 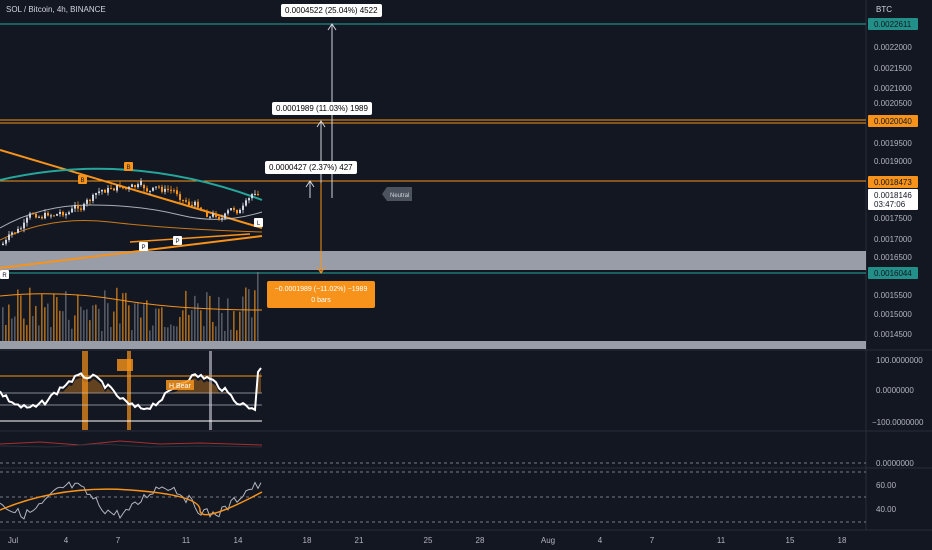 What do you see at coordinates (895, 390) in the screenshot?
I see `osc1-axis-label: 0.0000000` at bounding box center [895, 390].